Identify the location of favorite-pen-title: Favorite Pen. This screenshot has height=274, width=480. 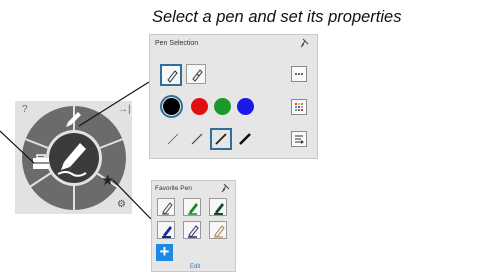
(173, 188).